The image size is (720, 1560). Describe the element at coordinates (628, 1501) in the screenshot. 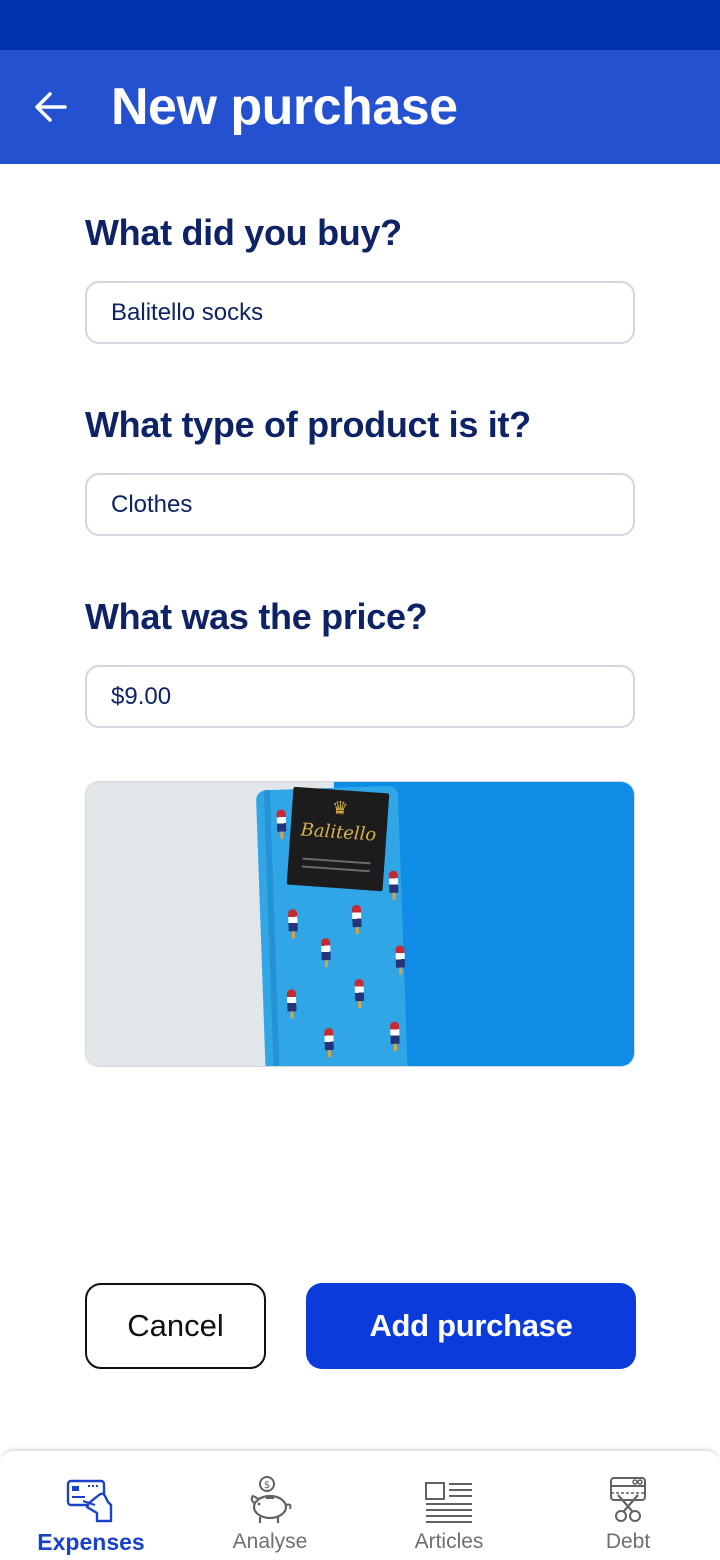

I see `cut-card-icon` at that location.